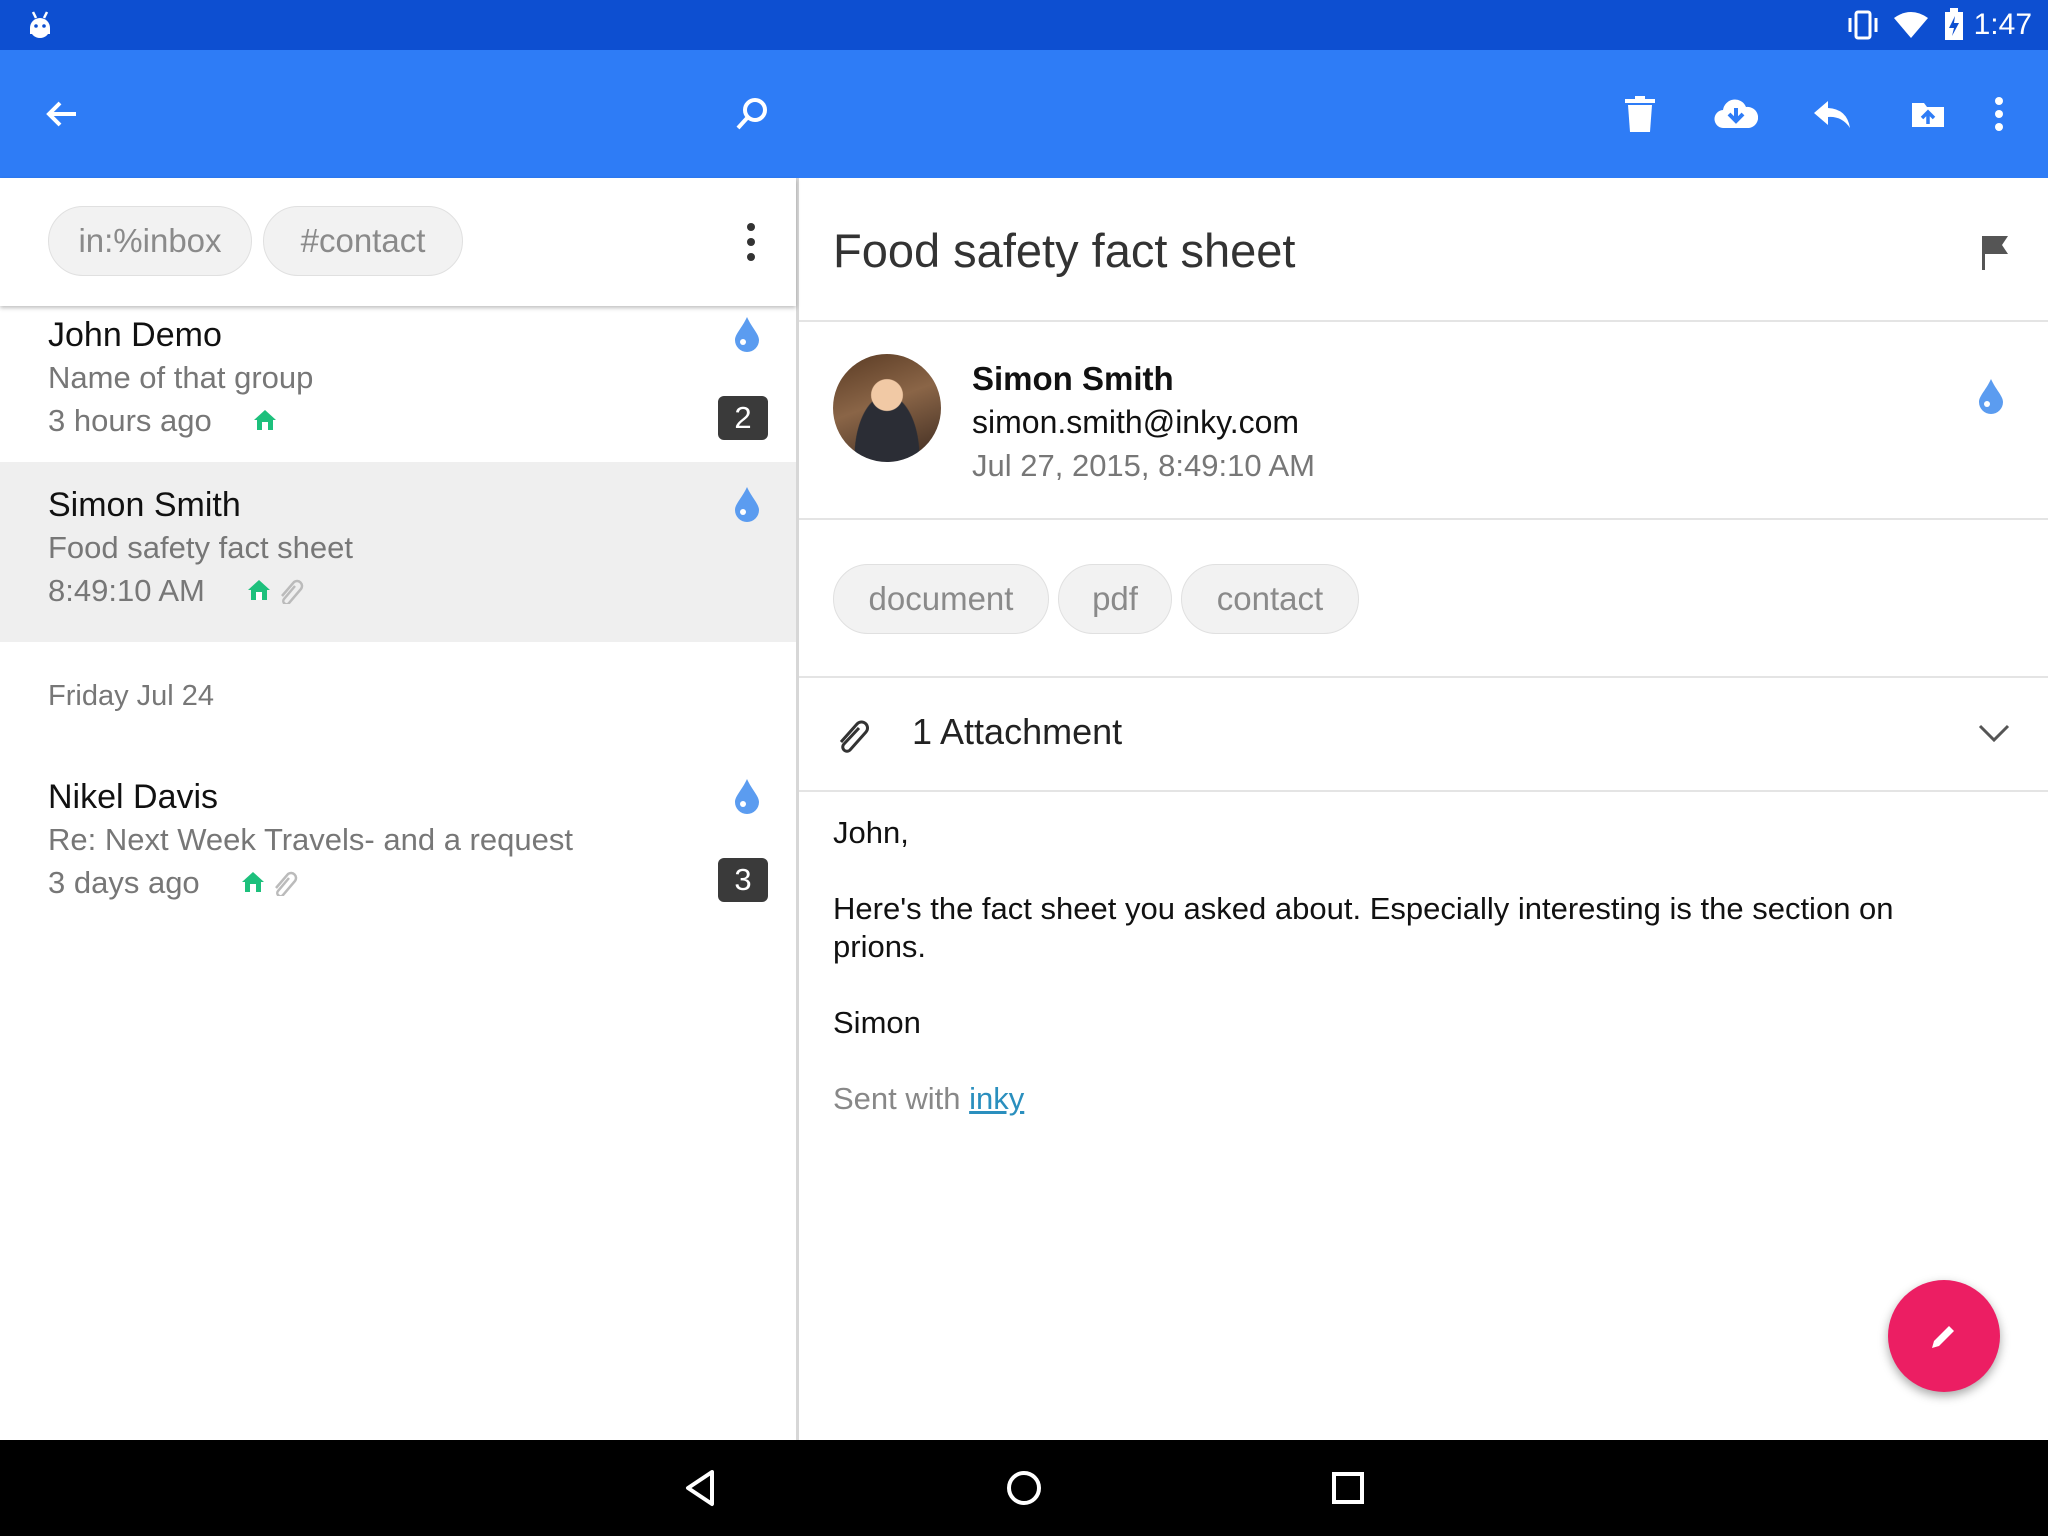  What do you see at coordinates (124, 882) in the screenshot?
I see `message-time: 3 days ago` at bounding box center [124, 882].